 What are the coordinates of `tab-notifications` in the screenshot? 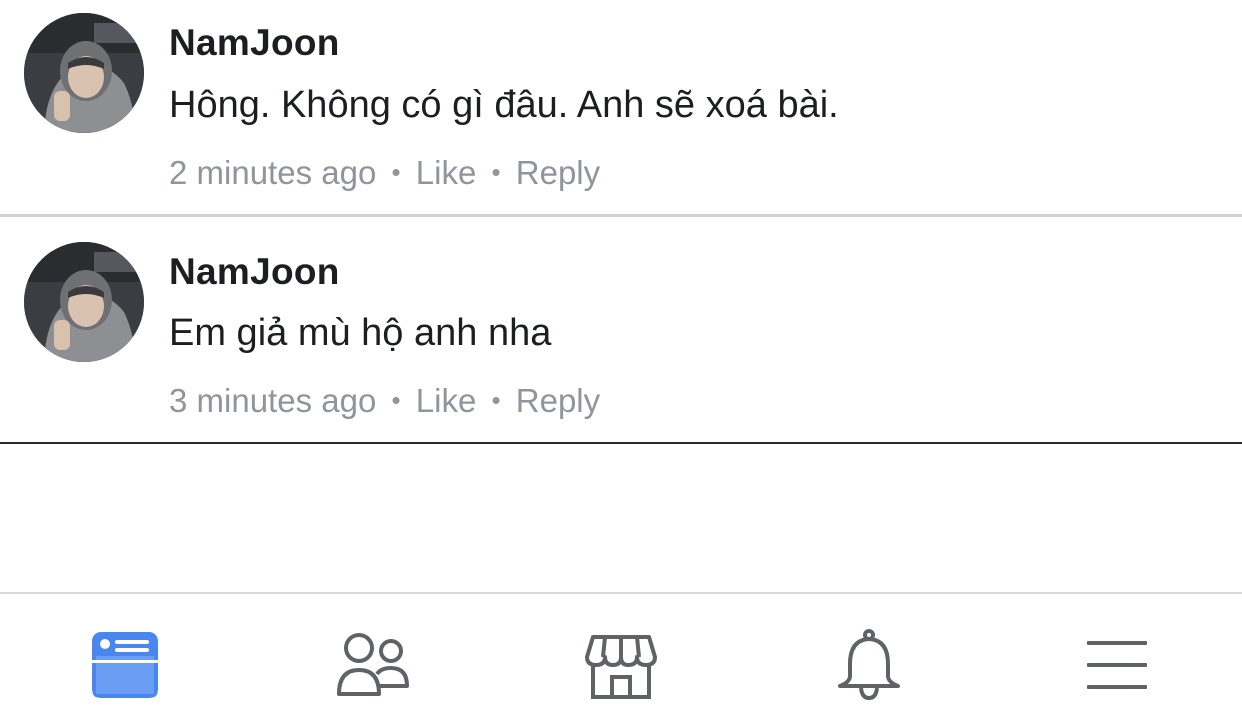 It's located at (869, 665).